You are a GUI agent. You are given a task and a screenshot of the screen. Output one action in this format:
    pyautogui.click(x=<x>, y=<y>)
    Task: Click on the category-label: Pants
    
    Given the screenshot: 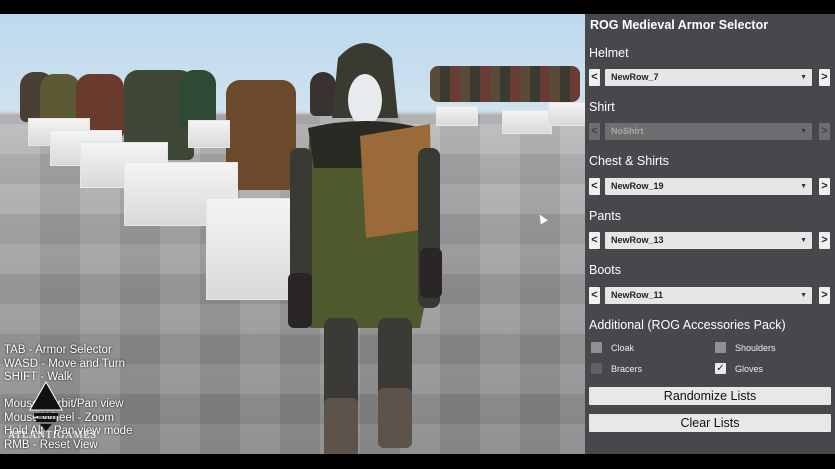 What is the action you would take?
    pyautogui.click(x=605, y=216)
    